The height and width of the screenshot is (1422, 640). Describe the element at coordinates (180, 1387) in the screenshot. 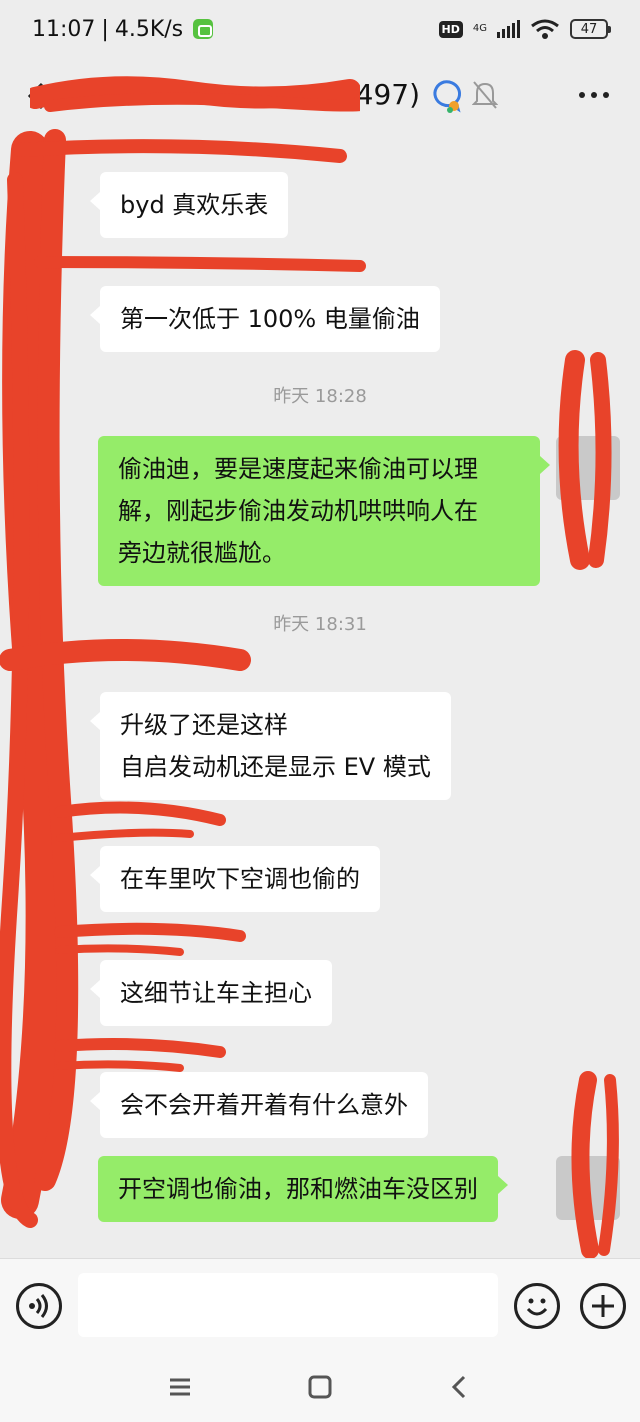

I see `menu-icon` at that location.